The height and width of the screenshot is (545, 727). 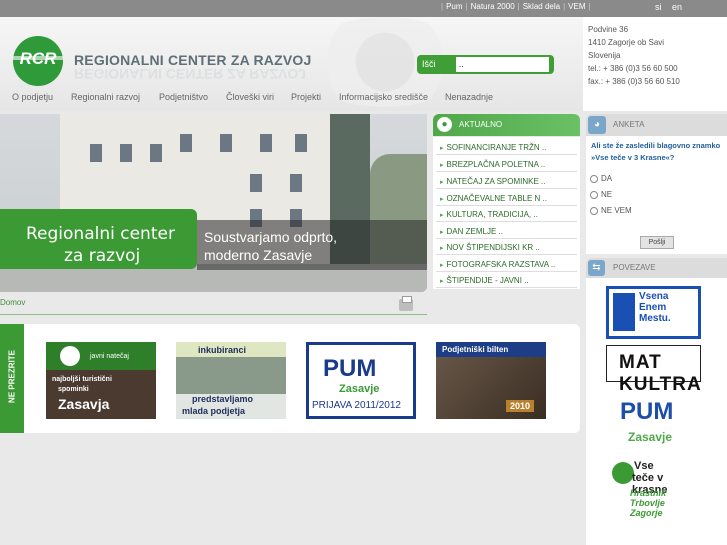 What do you see at coordinates (653, 370) in the screenshot?
I see `link-matkultura-banner: MAT KULTRA` at bounding box center [653, 370].